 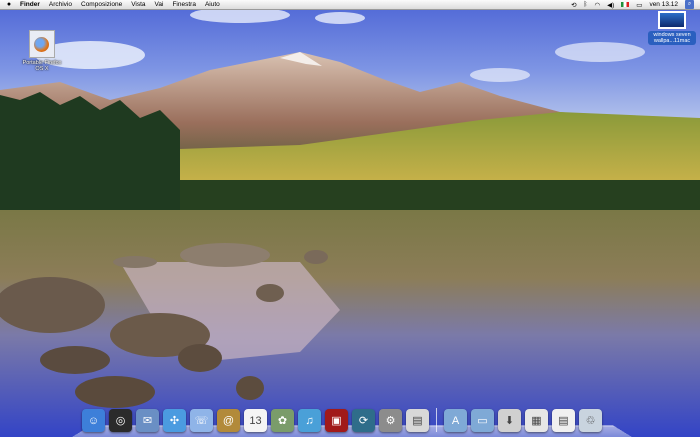 What do you see at coordinates (455, 420) in the screenshot?
I see `applications-folder-icon: A` at bounding box center [455, 420].